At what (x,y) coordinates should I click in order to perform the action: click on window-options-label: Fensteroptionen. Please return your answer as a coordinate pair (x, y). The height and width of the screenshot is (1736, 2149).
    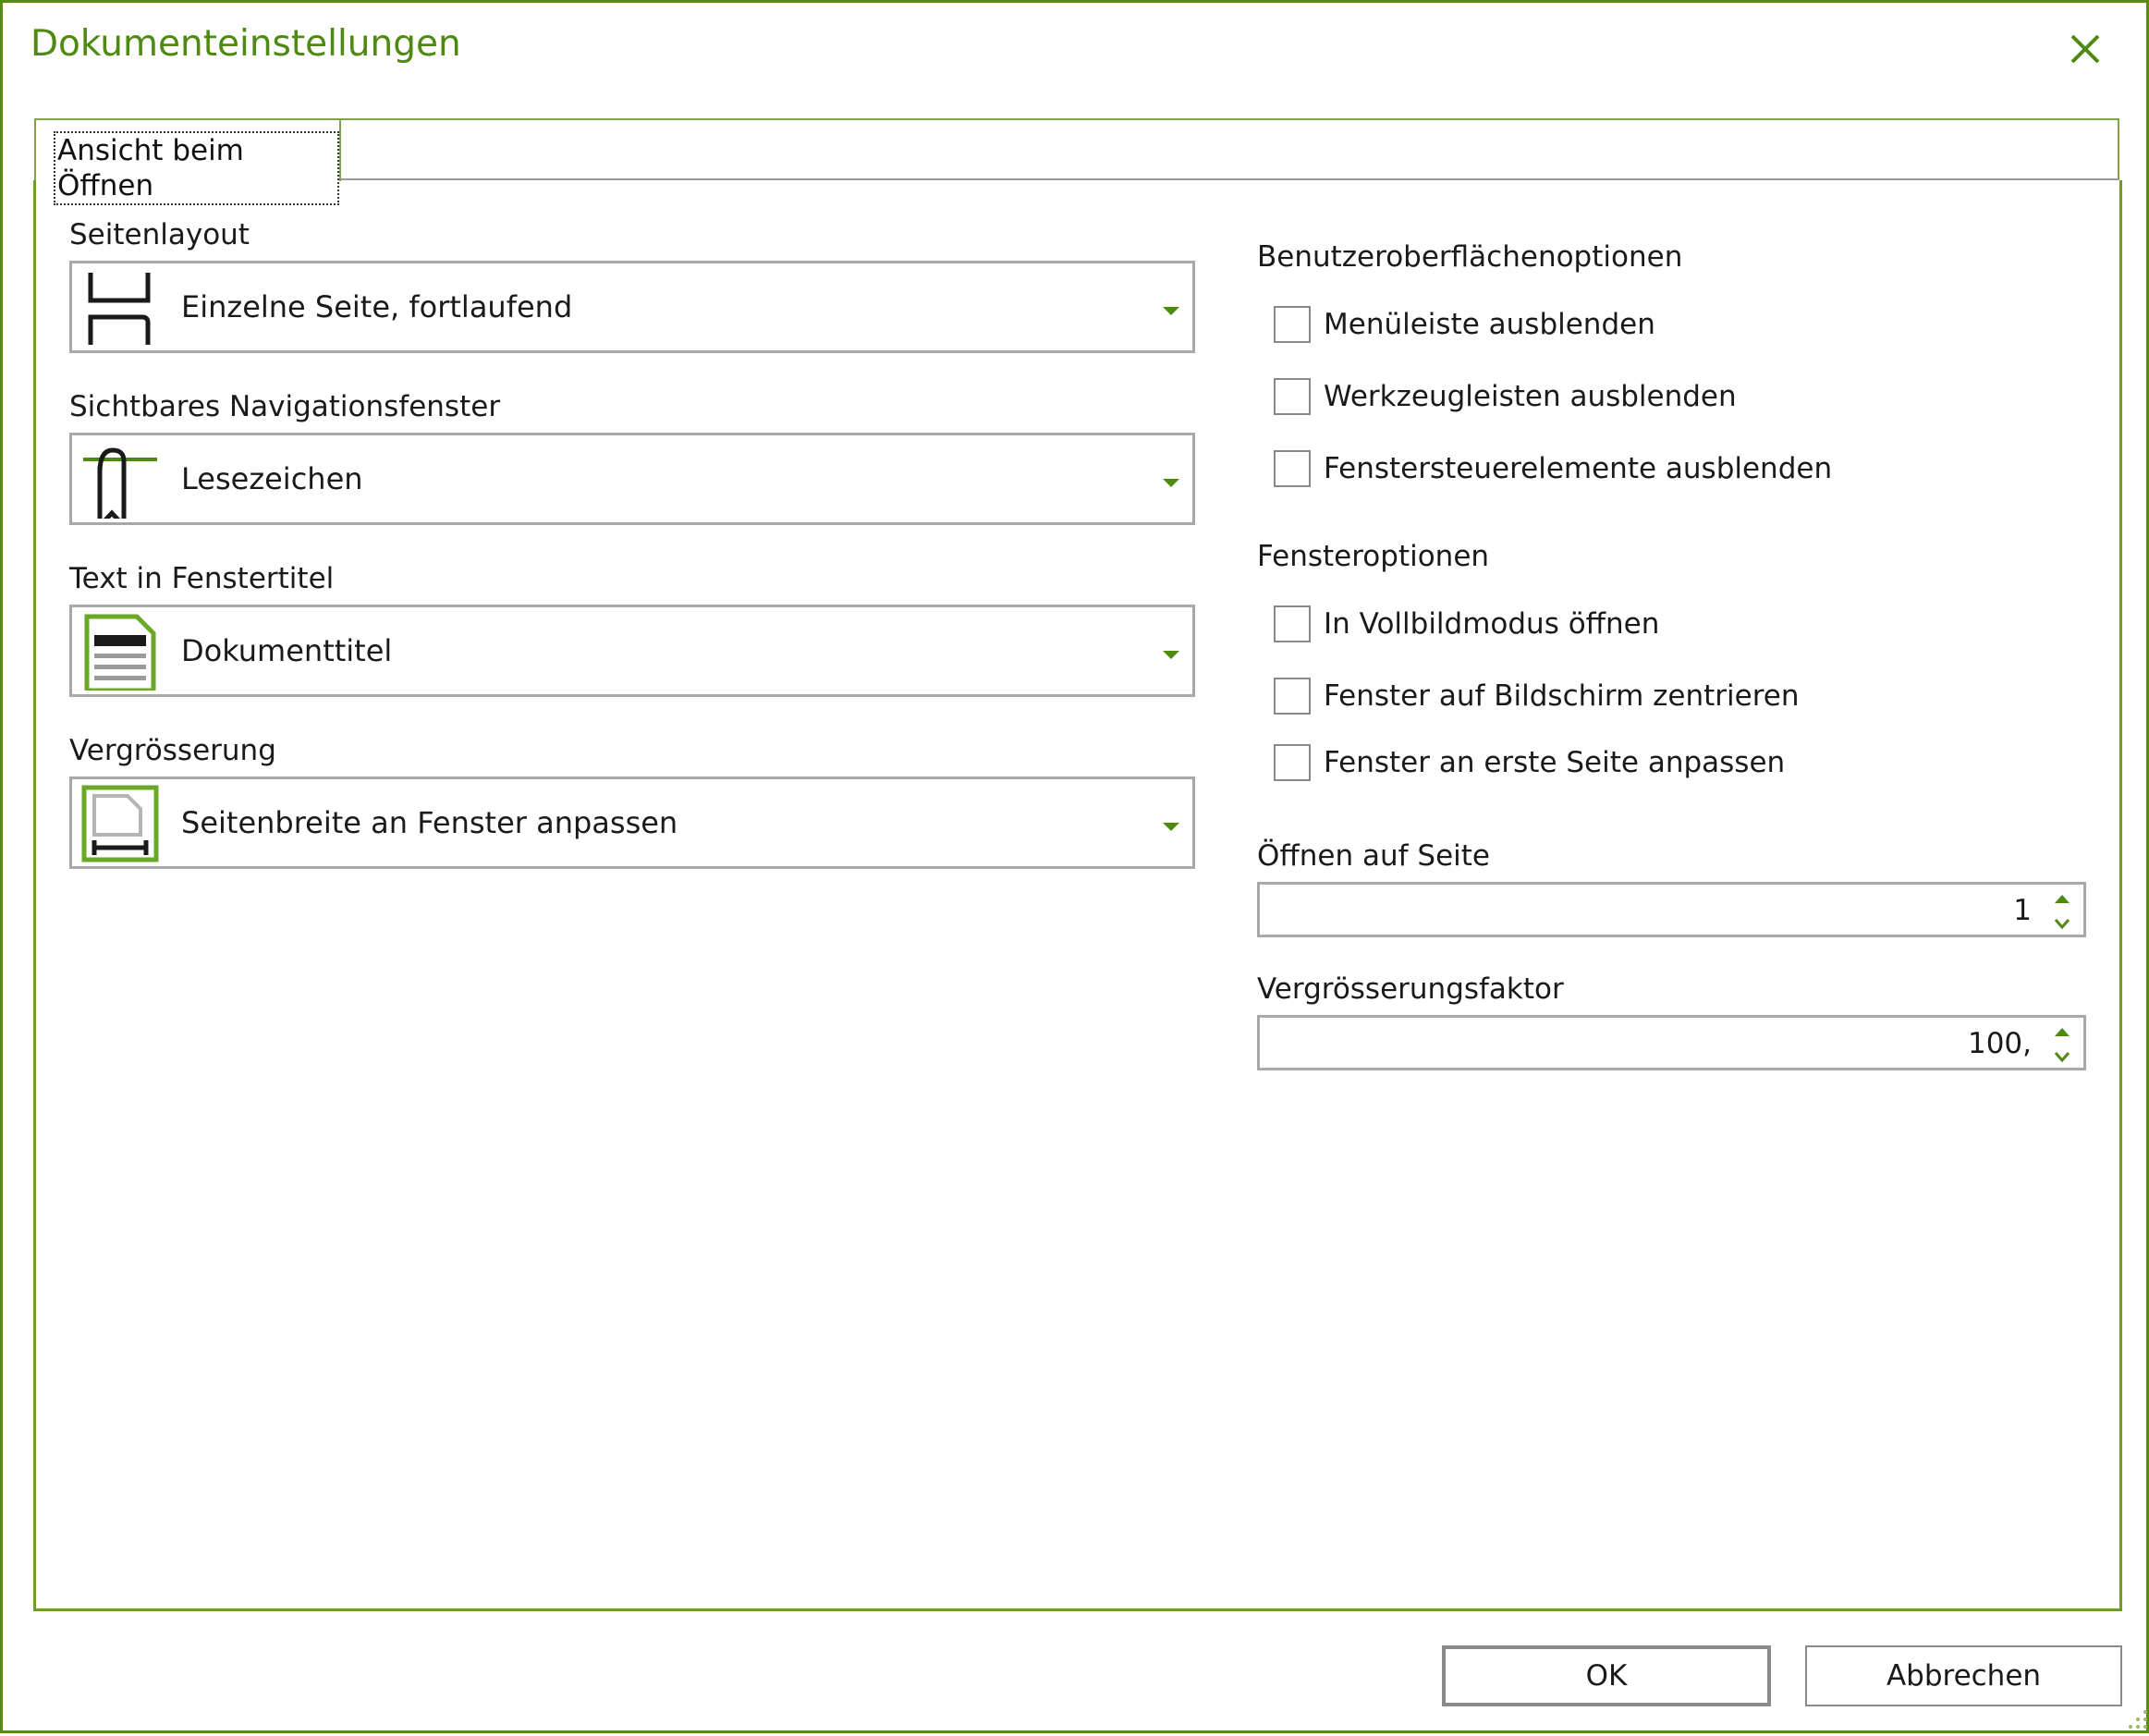
    Looking at the image, I should click on (1373, 556).